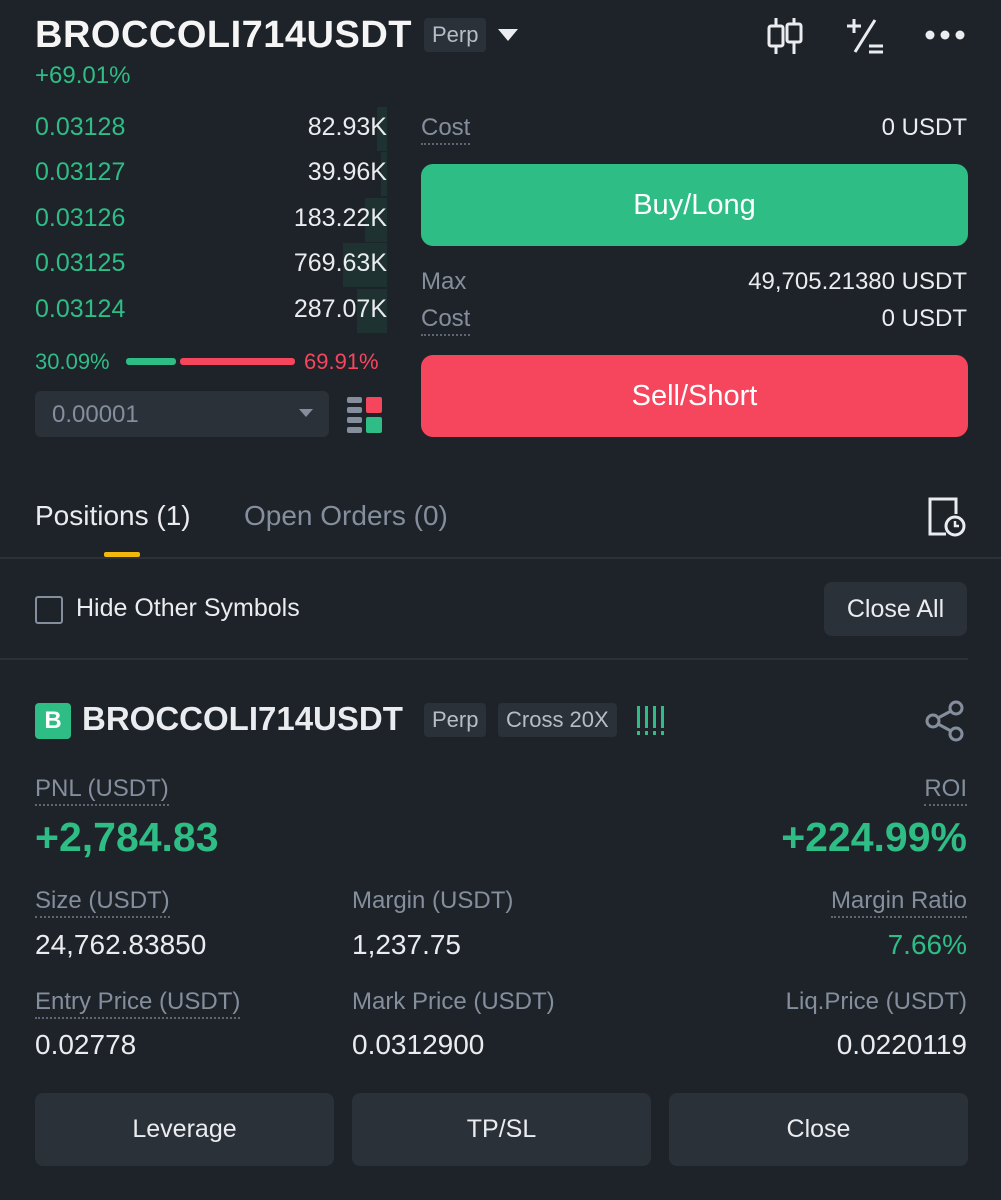 The height and width of the screenshot is (1200, 1001). Describe the element at coordinates (341, 361) in the screenshot. I see `sell-ratio: 69.91%` at that location.